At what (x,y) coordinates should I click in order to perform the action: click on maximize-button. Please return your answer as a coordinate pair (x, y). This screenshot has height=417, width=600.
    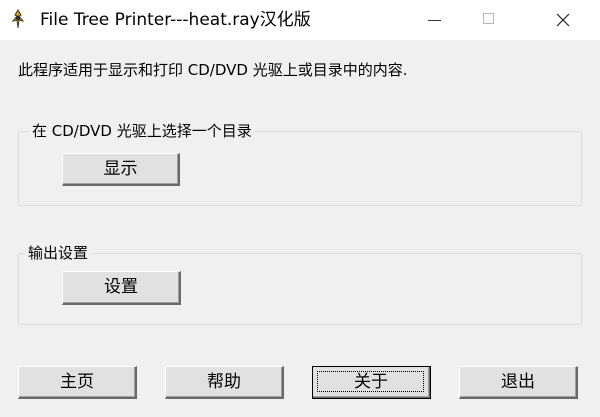
    Looking at the image, I should click on (489, 20).